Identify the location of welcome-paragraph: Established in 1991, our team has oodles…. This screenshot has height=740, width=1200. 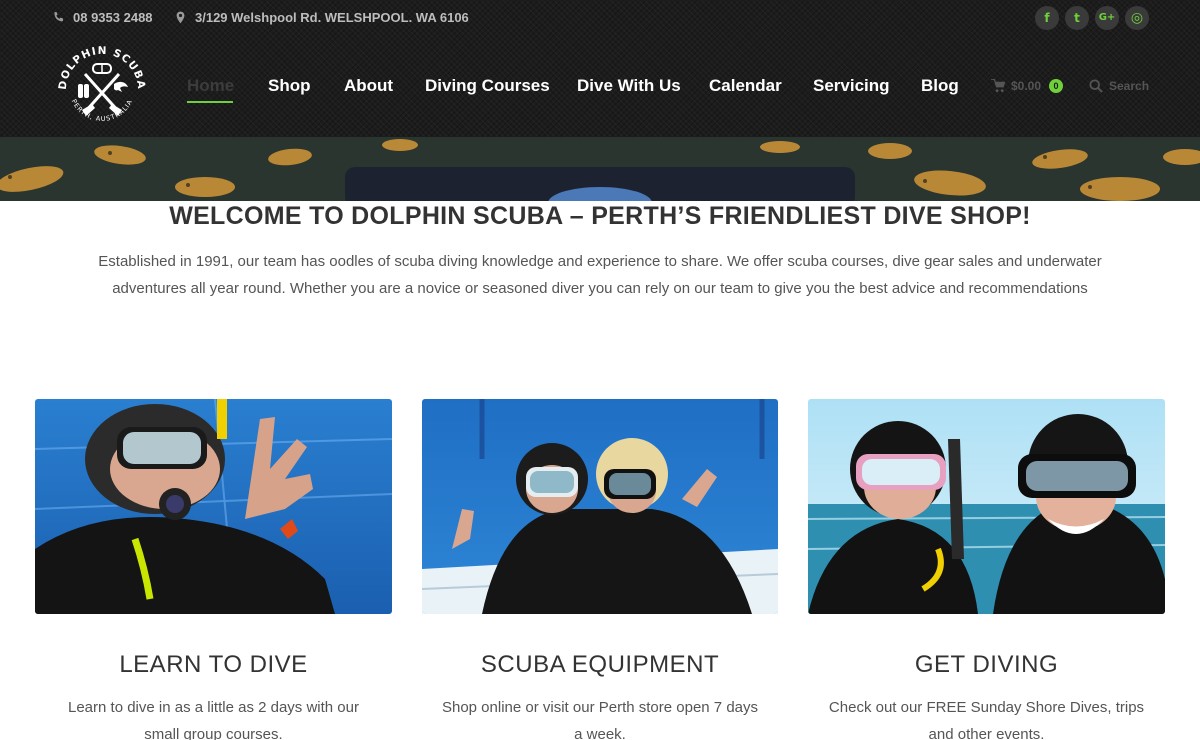
(600, 275).